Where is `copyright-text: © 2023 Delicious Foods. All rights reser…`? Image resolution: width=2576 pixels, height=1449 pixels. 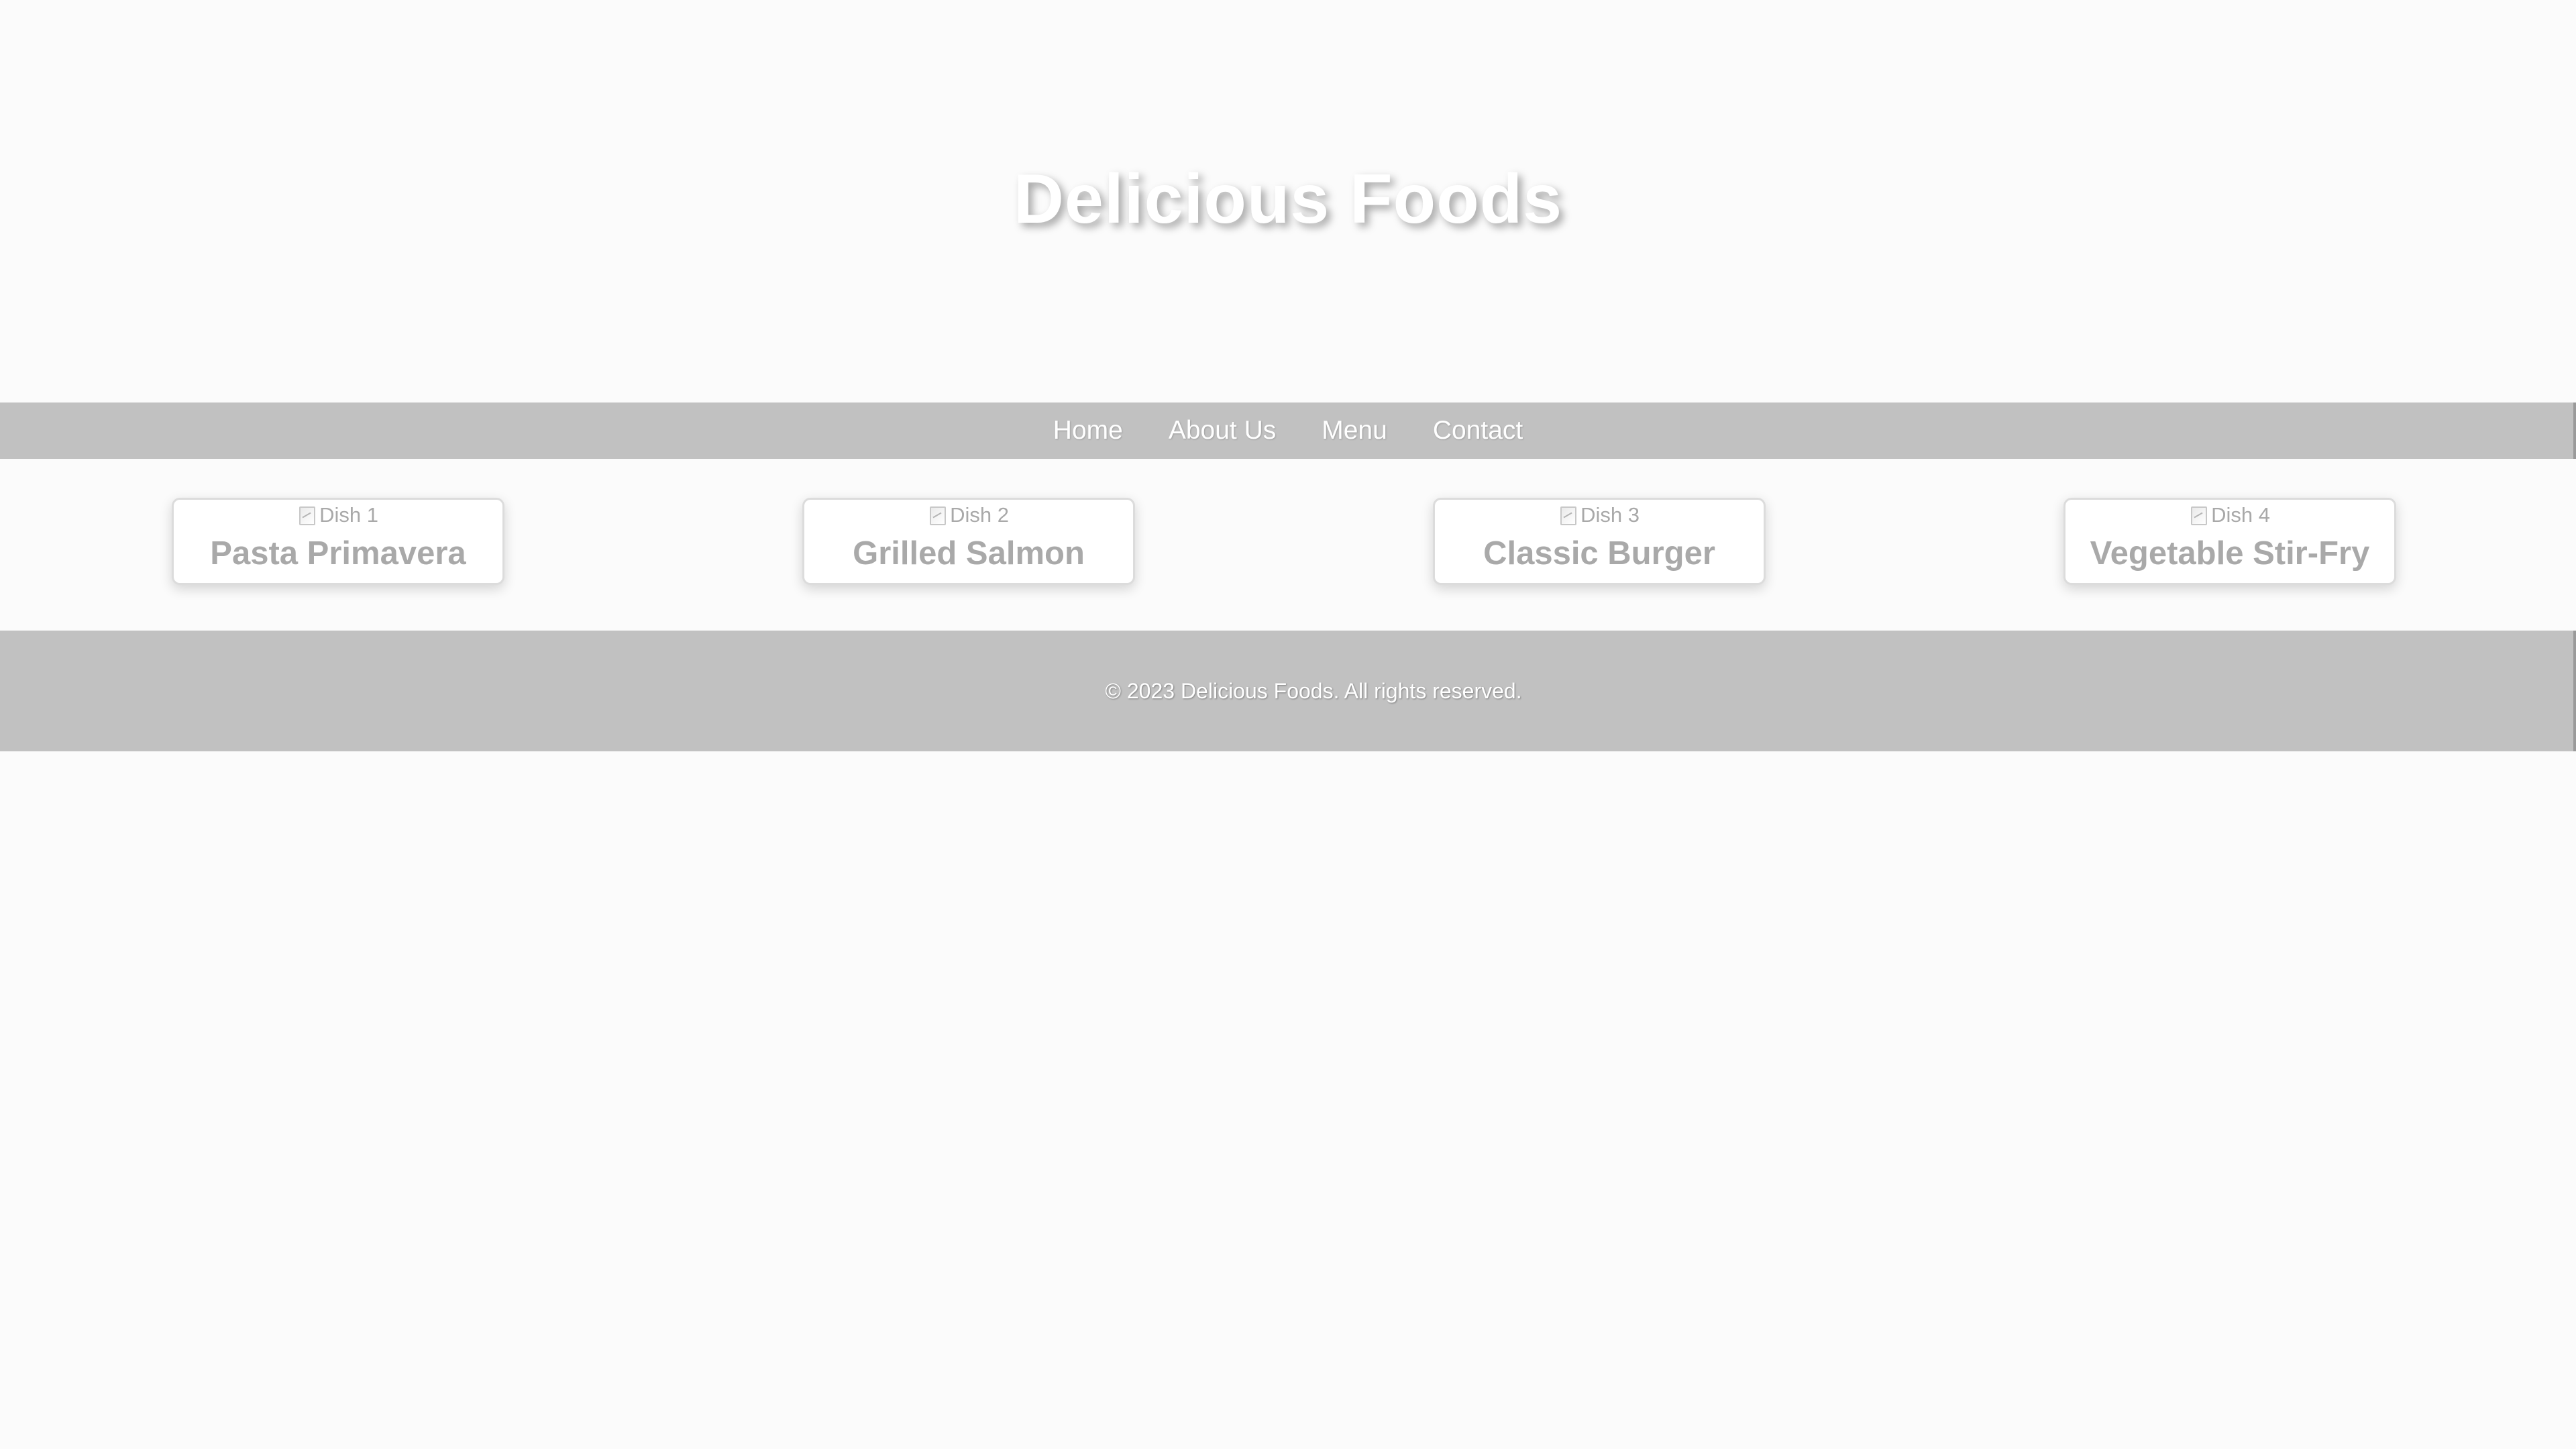 copyright-text: © 2023 Delicious Foods. All rights reser… is located at coordinates (1313, 690).